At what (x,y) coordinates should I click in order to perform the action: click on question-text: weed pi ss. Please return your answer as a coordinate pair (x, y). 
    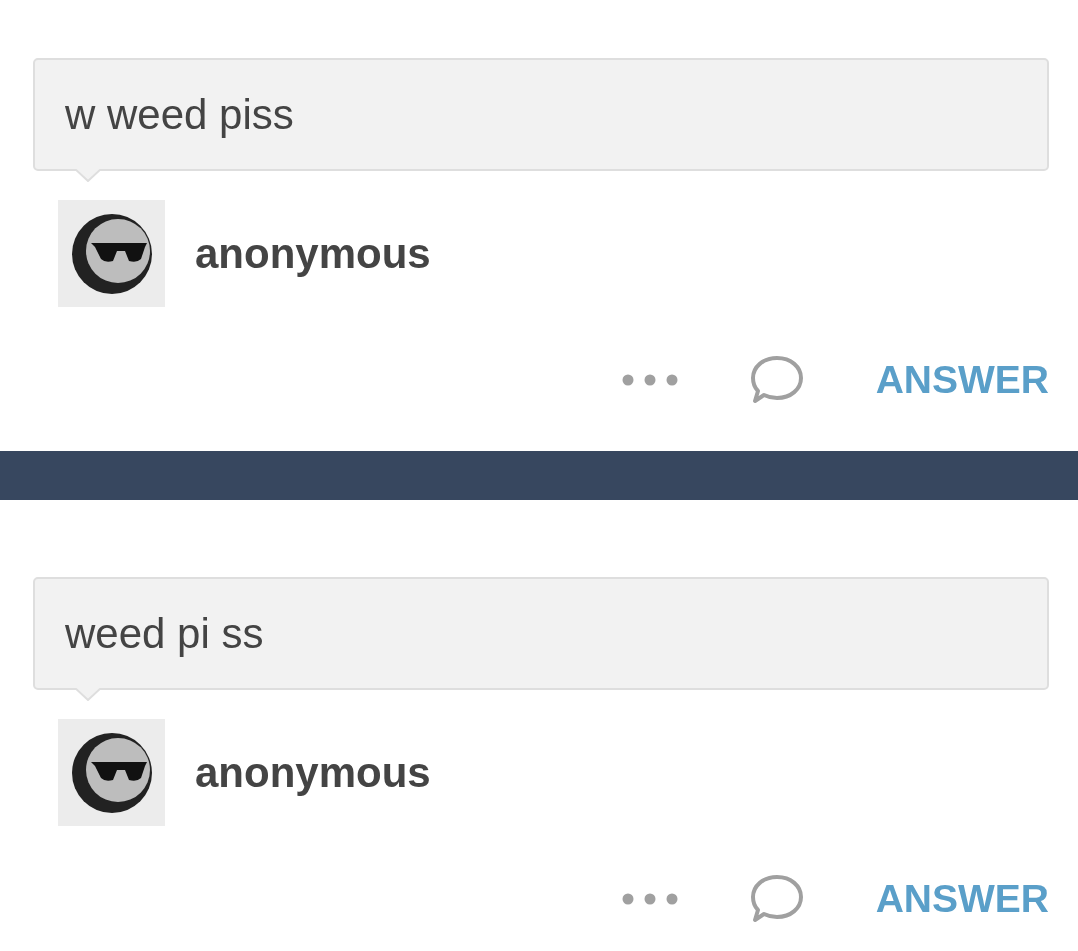
    Looking at the image, I should click on (164, 633).